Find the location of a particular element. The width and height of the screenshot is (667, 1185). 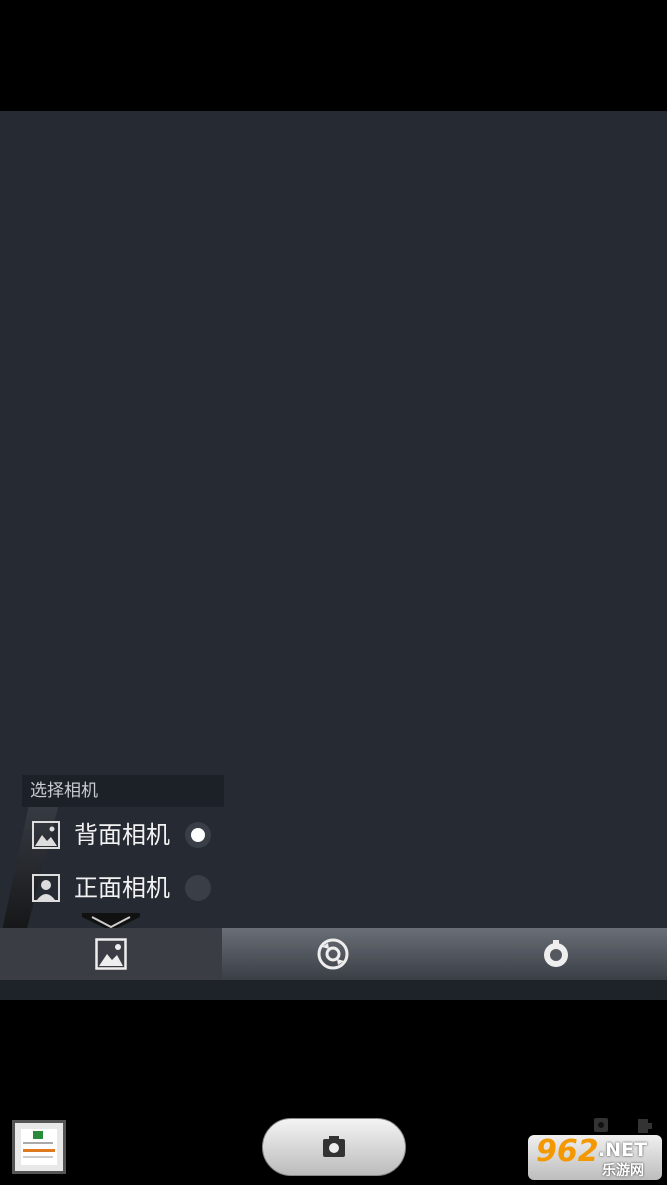

tab-camera-select is located at coordinates (111, 954).